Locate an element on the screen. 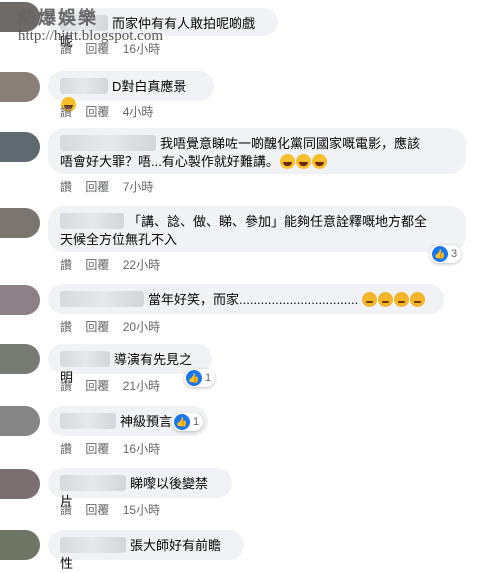 The width and height of the screenshot is (486, 573). timestamp: 22小時 is located at coordinates (141, 265).